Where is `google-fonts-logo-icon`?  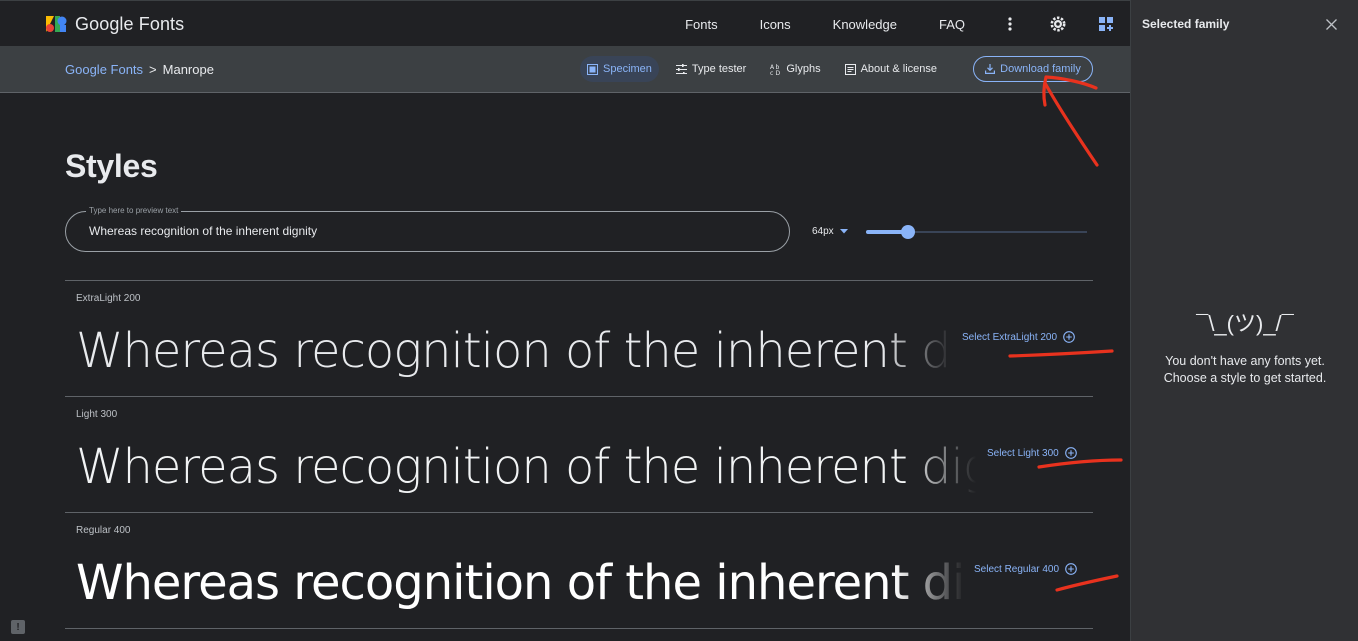 google-fonts-logo-icon is located at coordinates (56, 24).